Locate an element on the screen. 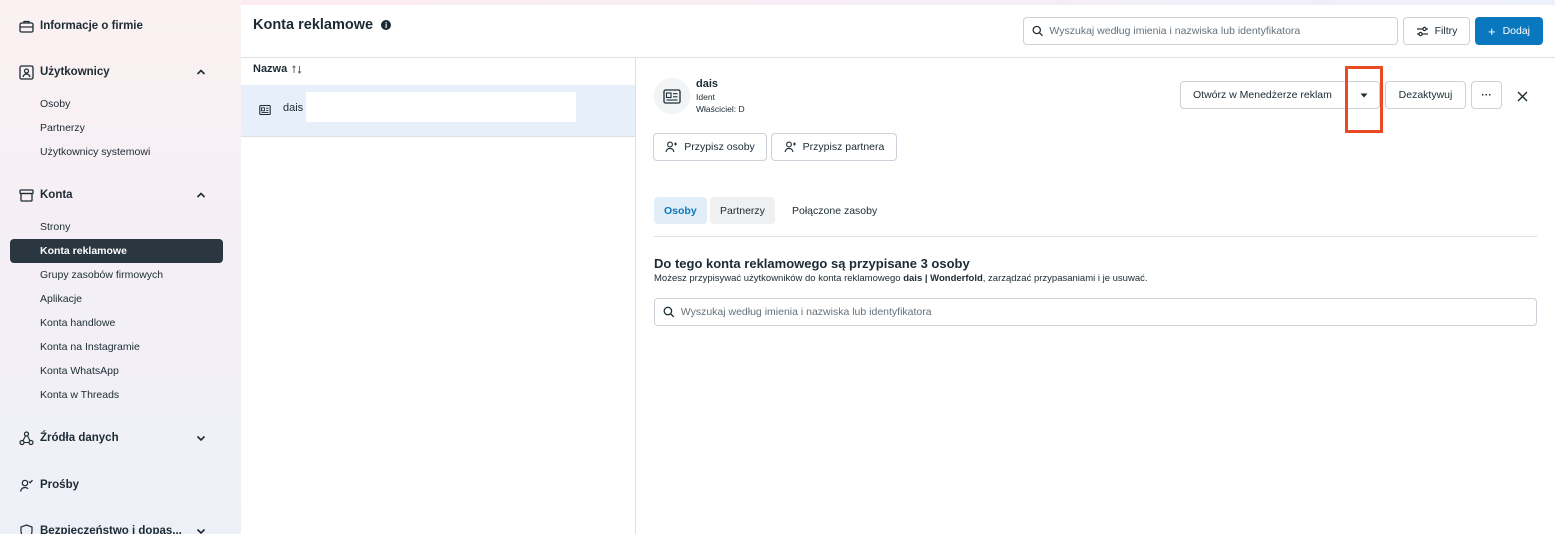  person-check-icon is located at coordinates (26, 485).